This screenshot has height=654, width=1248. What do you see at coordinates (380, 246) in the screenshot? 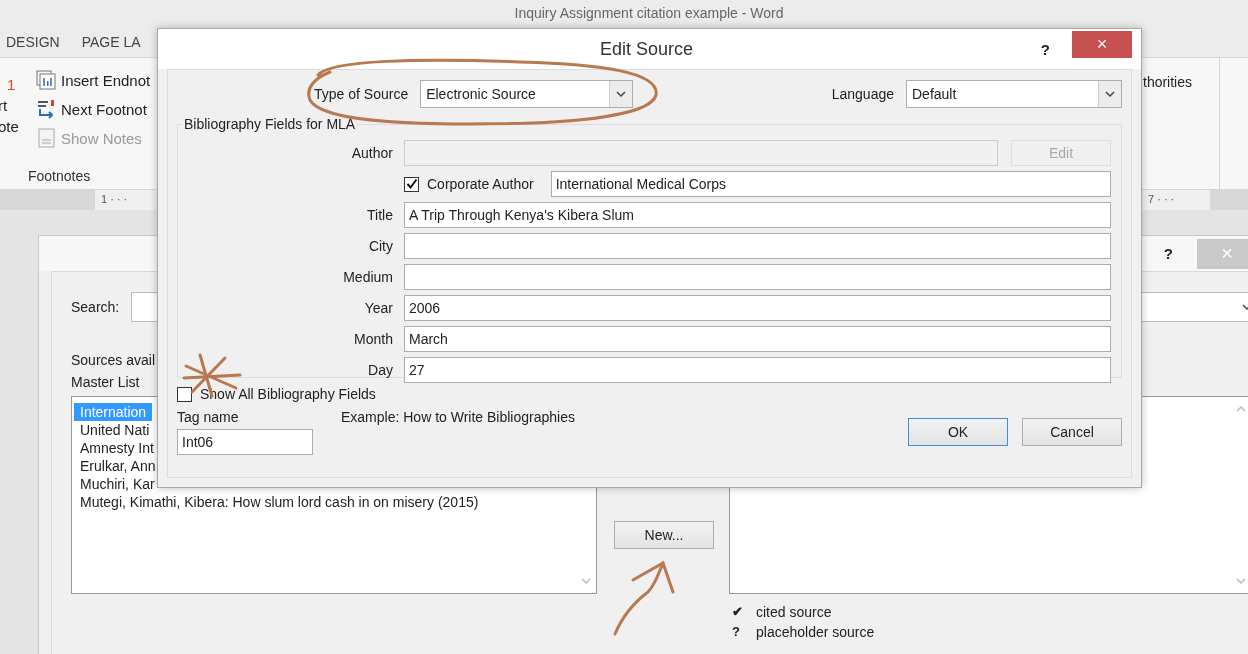
I see `field-label: City` at bounding box center [380, 246].